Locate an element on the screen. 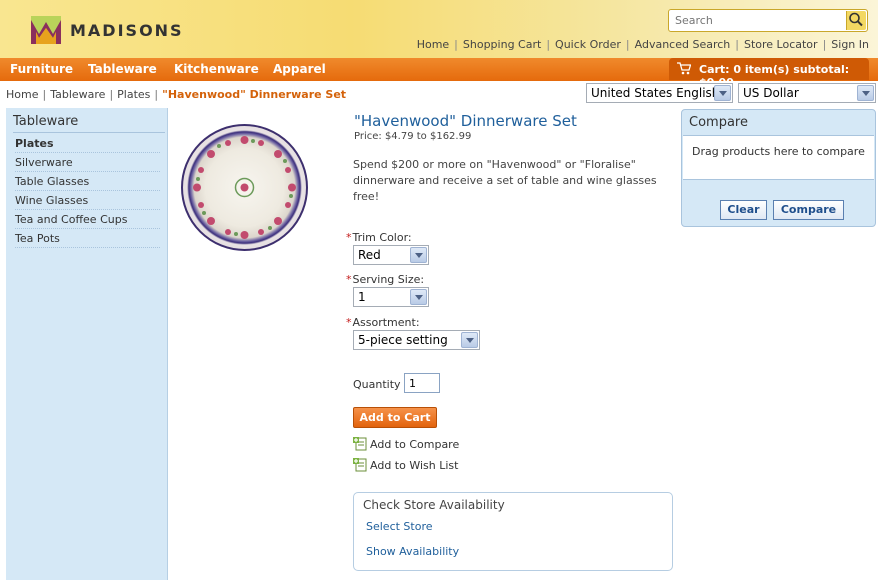 Image resolution: width=878 pixels, height=580 pixels. breadcrumb-tableware: Tableware is located at coordinates (77, 94).